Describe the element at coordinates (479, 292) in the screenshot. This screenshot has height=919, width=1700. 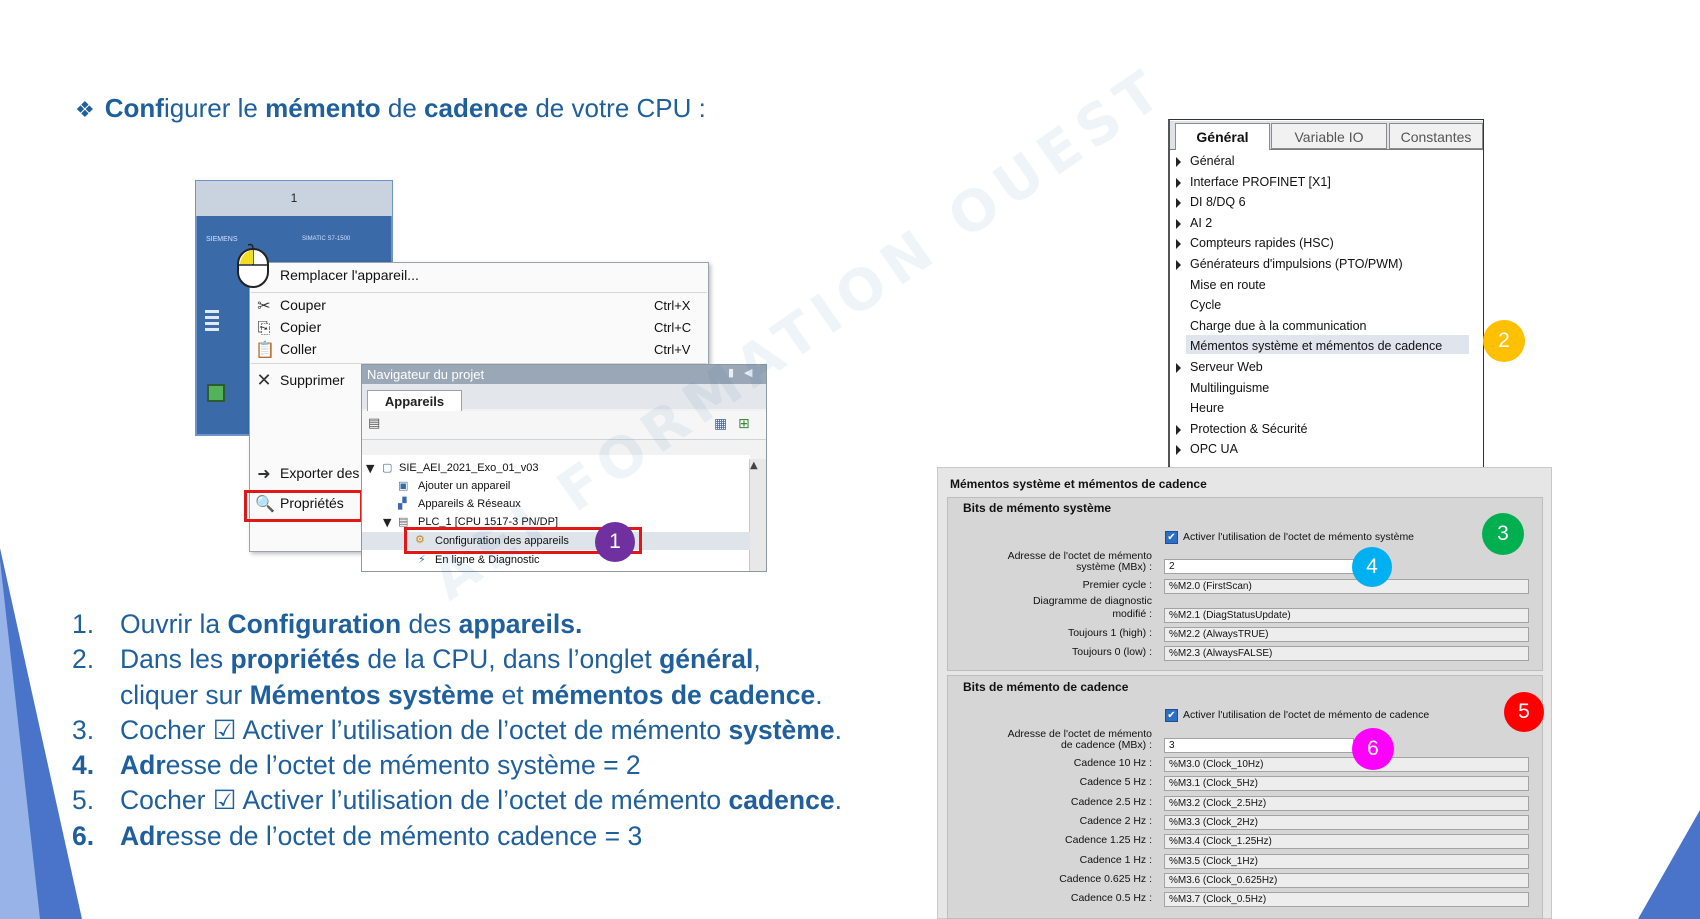
I see `menu-separator` at that location.